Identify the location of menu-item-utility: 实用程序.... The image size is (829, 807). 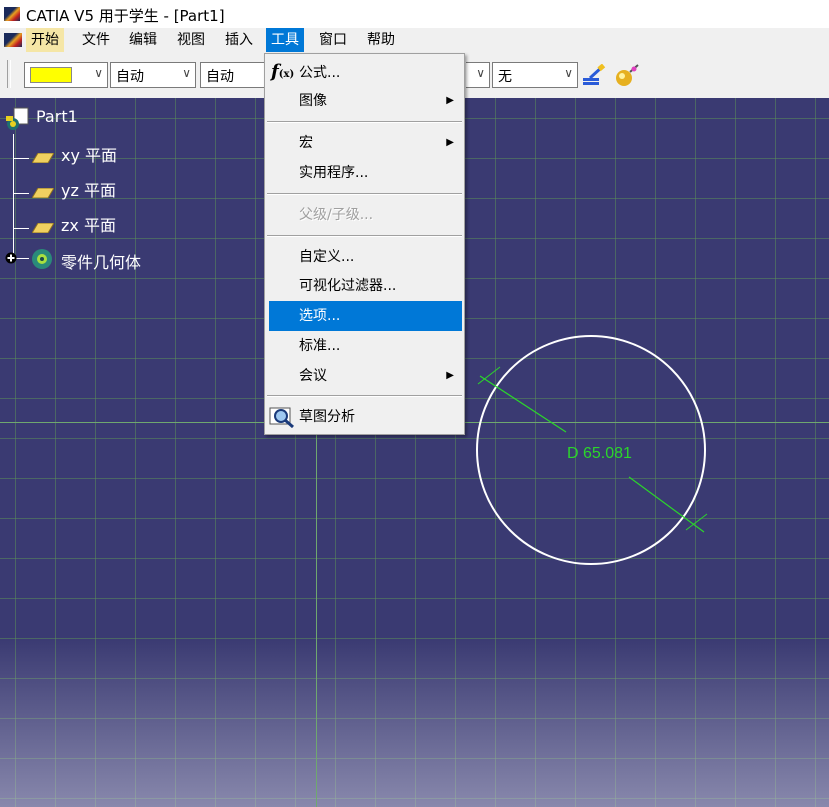
(365, 173).